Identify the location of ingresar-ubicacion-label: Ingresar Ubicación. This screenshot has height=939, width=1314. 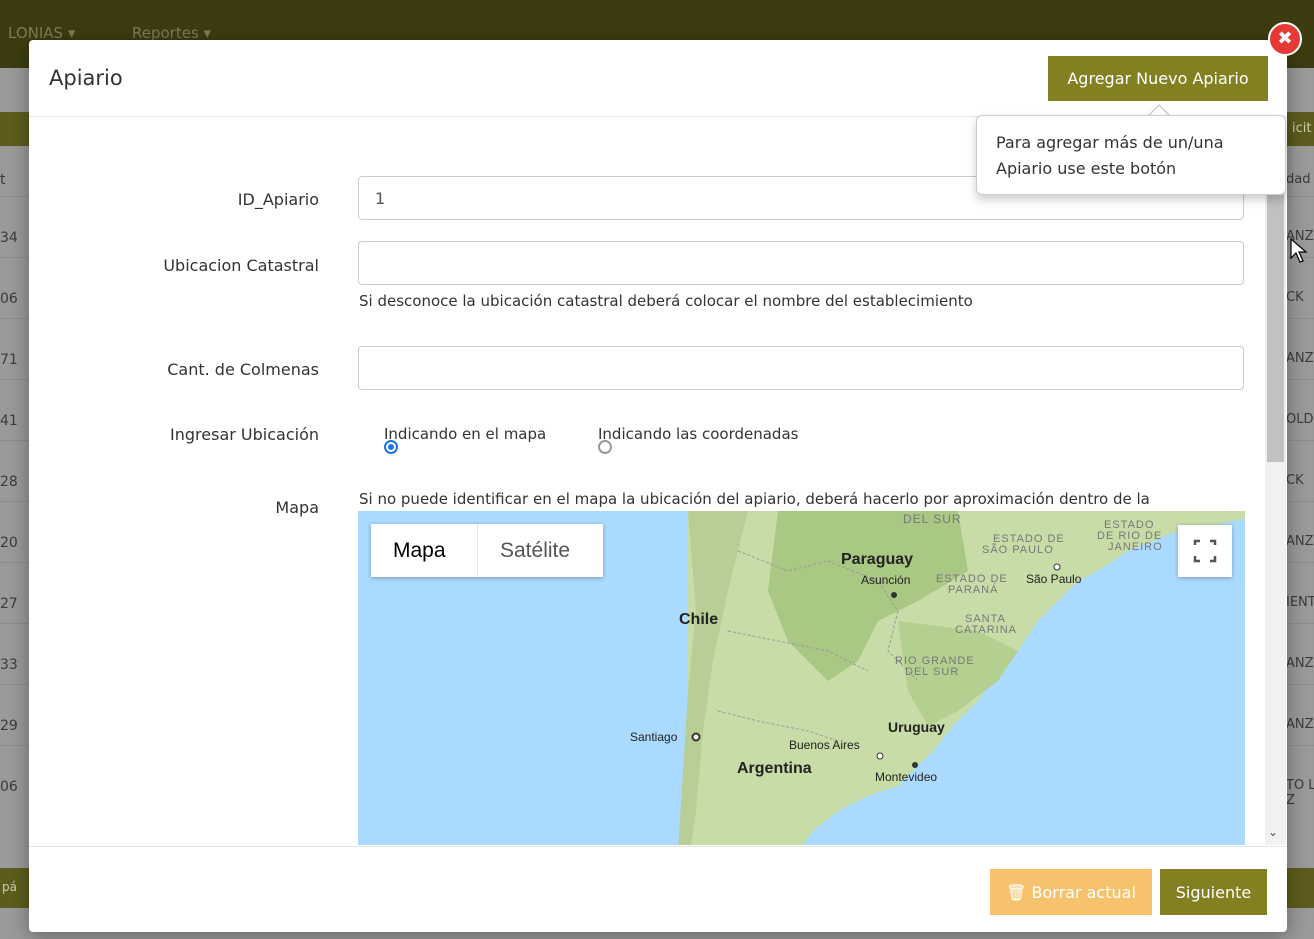
(244, 434).